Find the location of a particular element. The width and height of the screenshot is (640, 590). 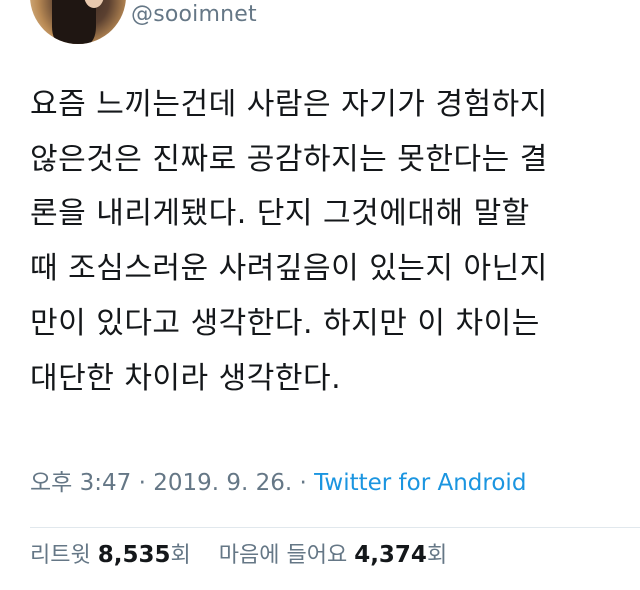

tweet-stats: 리트윗 8,535회 마음에 들어요 4,374회 is located at coordinates (238, 555).